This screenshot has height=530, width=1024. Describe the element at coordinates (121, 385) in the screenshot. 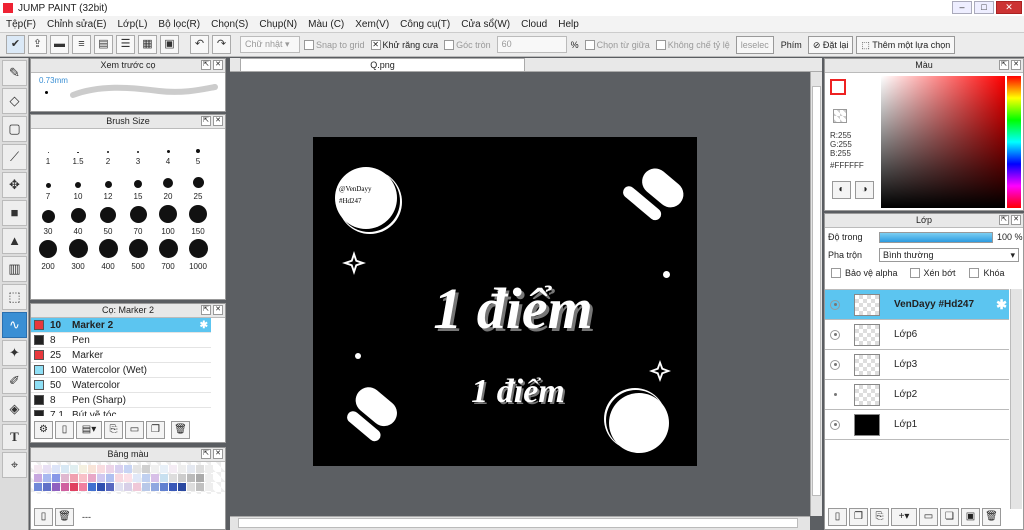

I see `brush-item: 50 Watercolor` at that location.